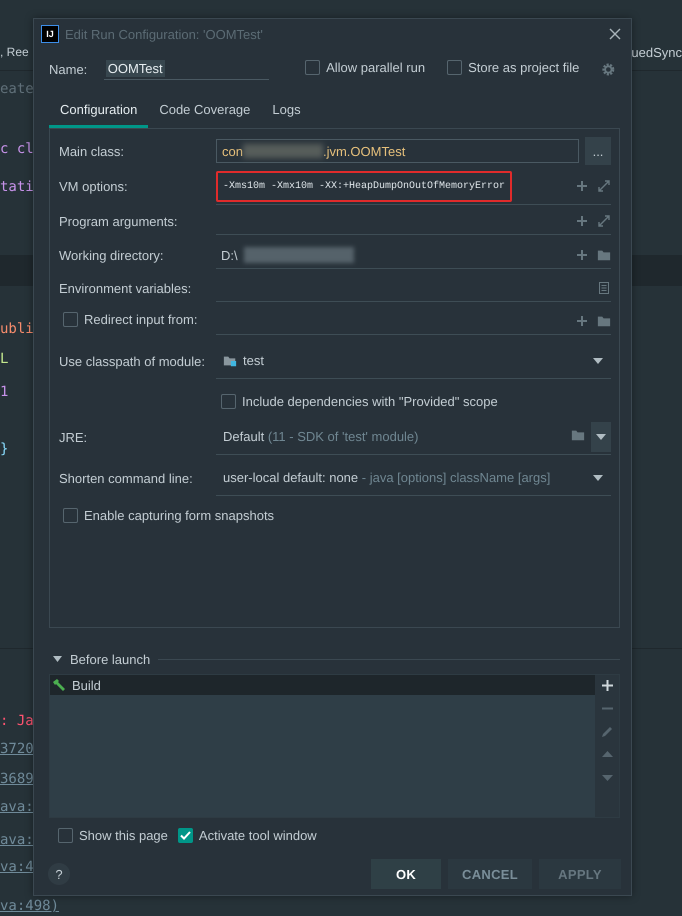  I want to click on close-icon, so click(615, 34).